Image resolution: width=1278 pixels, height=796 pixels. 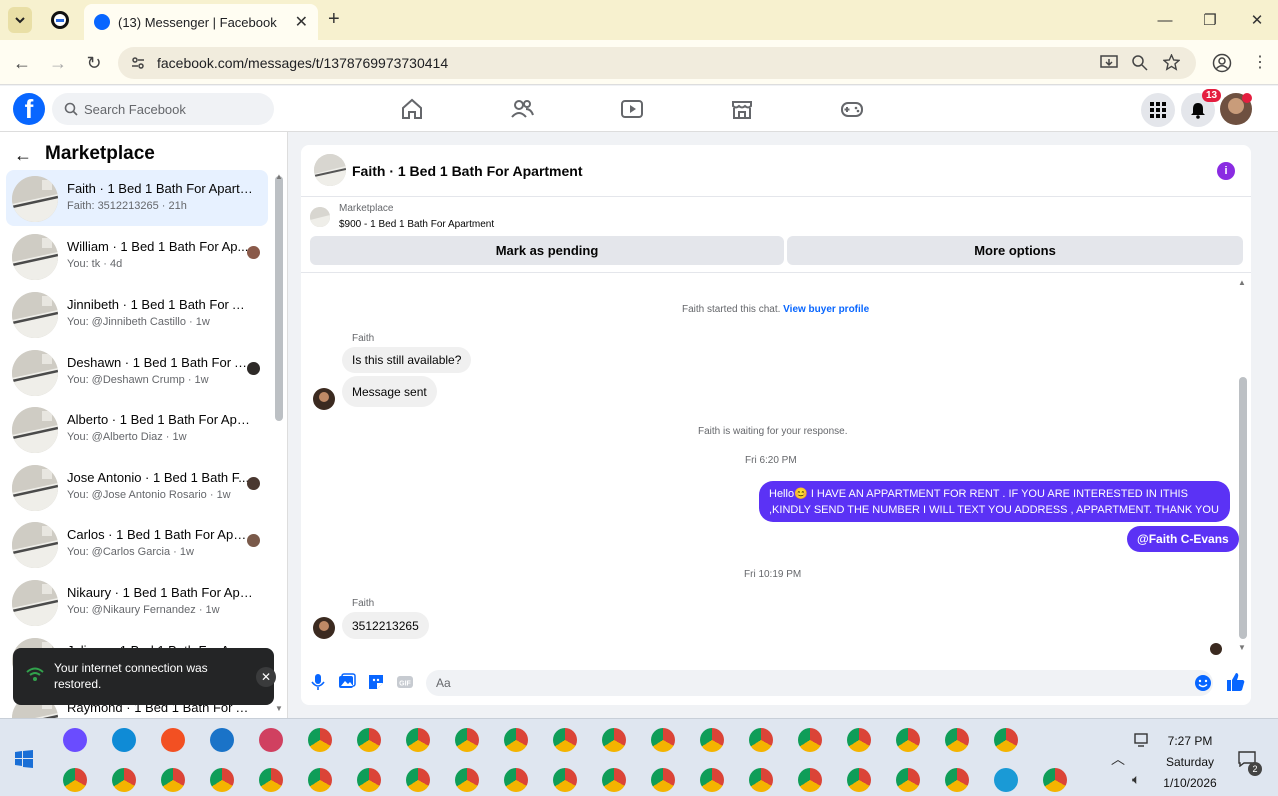 I want to click on chat-title: Faith · 1 Bed 1 Bath For Apartment, so click(x=467, y=171).